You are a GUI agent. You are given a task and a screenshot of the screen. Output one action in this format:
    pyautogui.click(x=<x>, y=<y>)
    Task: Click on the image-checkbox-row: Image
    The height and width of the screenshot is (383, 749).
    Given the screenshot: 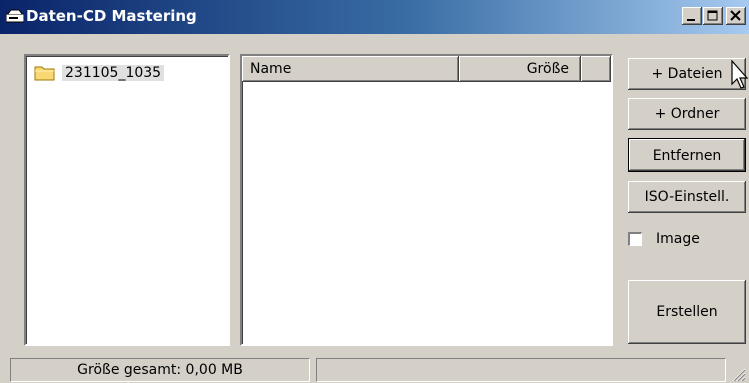 What is the action you would take?
    pyautogui.click(x=664, y=239)
    